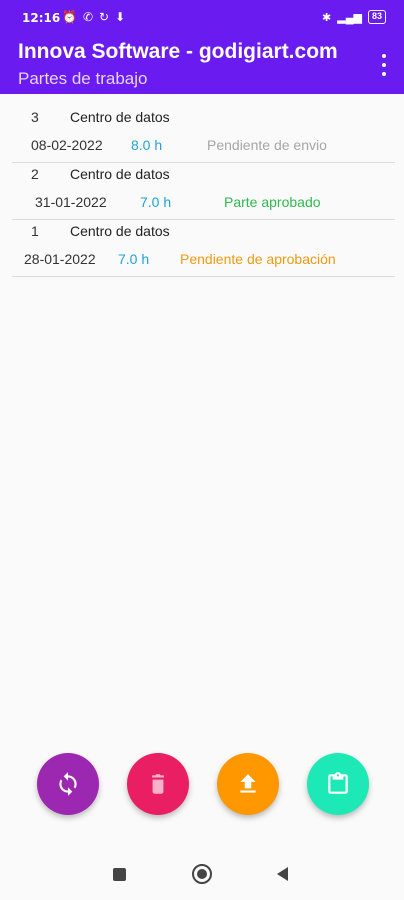 Image resolution: width=404 pixels, height=900 pixels. I want to click on navigation-bar, so click(202, 874).